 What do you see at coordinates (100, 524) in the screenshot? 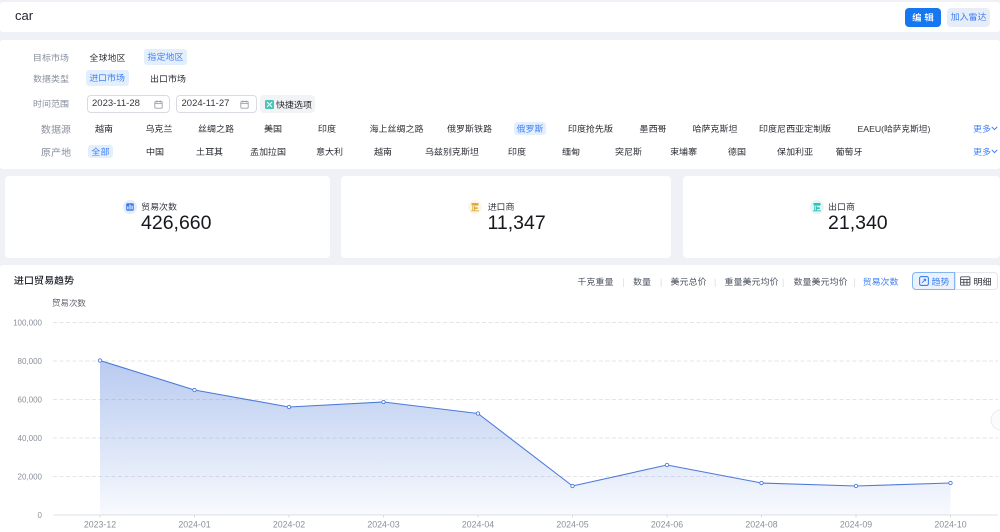
I see `svg-text: 2023-12` at bounding box center [100, 524].